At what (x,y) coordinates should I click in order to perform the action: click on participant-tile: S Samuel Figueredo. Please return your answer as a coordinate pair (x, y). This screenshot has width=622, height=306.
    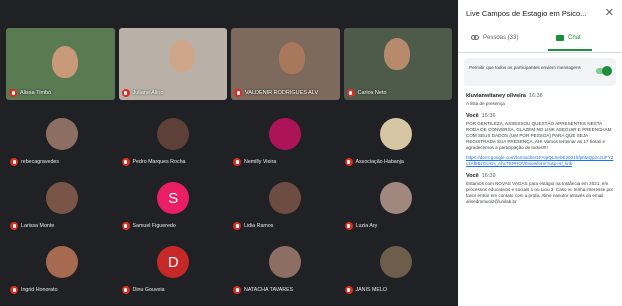
    Looking at the image, I should click on (174, 206).